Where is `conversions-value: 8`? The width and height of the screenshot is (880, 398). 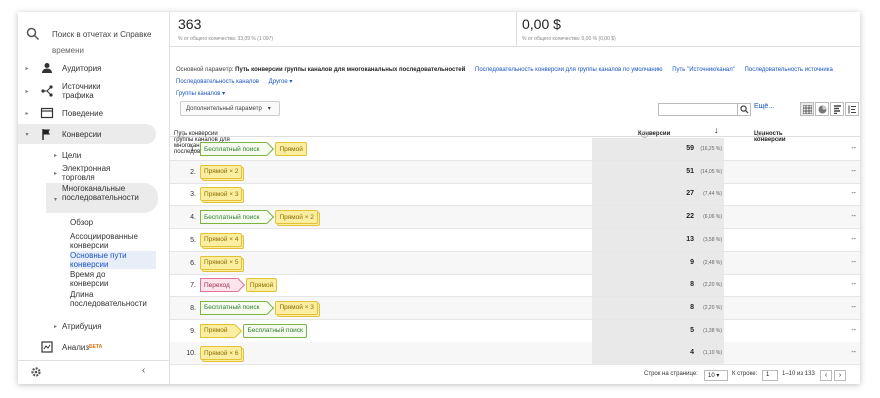
conversions-value: 8 is located at coordinates (692, 285).